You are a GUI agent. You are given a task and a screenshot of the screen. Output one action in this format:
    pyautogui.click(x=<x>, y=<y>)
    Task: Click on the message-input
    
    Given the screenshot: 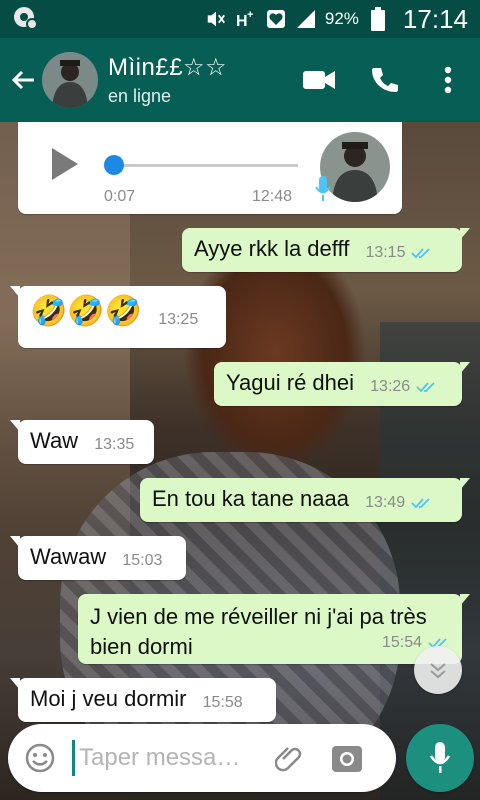 What is the action you would take?
    pyautogui.click(x=169, y=758)
    